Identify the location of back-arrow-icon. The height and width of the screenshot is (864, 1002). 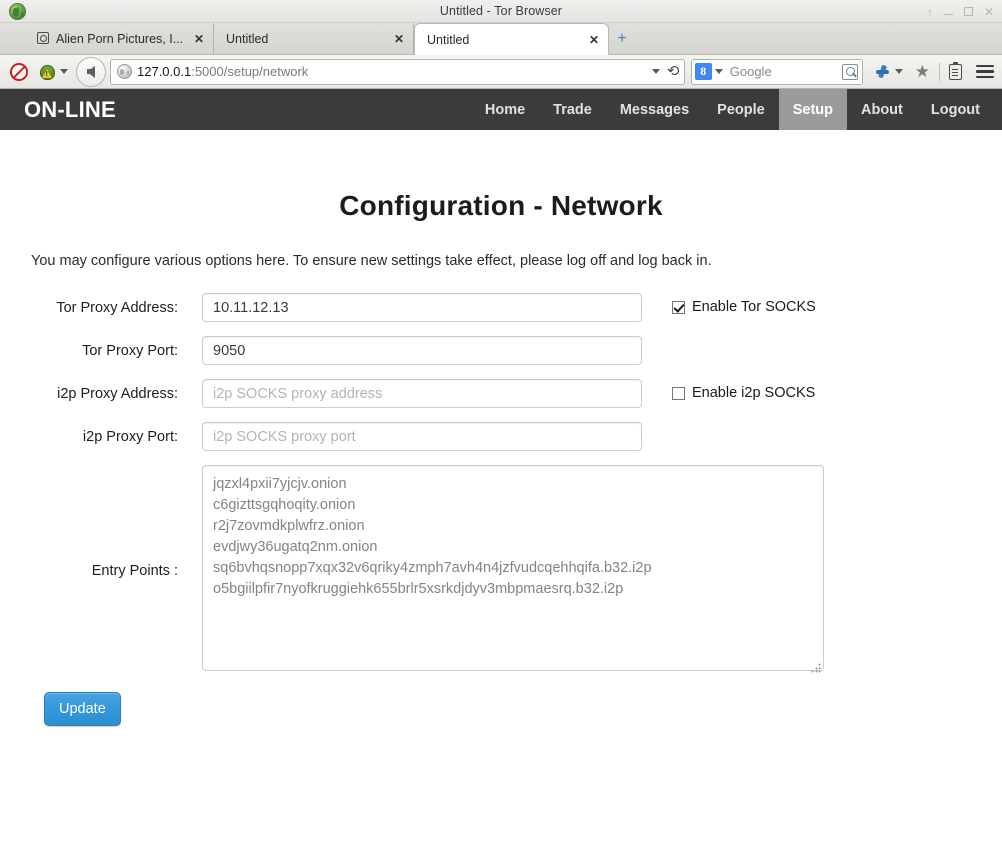
(91, 71).